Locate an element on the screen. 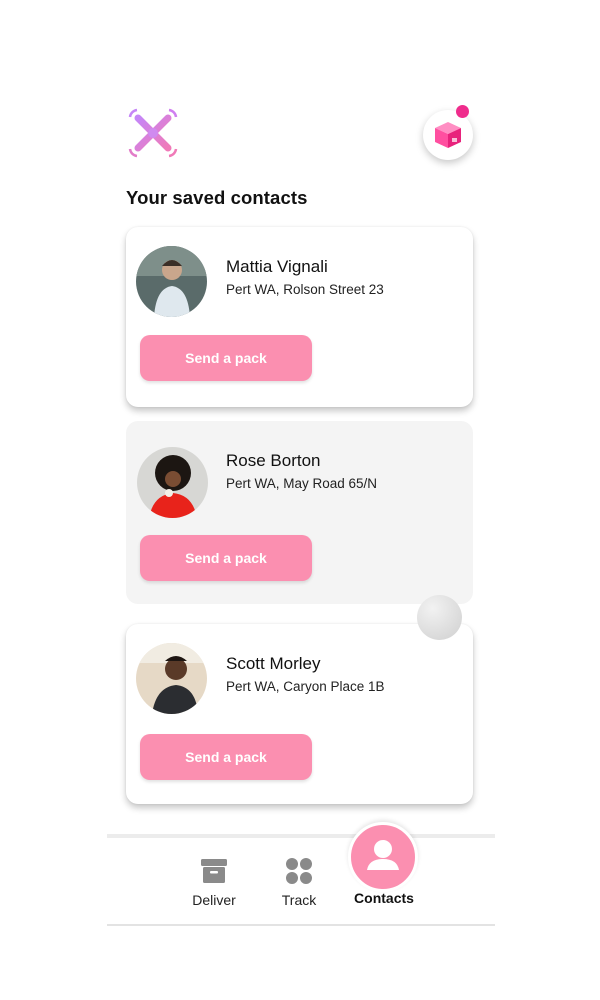  drag-handle is located at coordinates (439, 617).